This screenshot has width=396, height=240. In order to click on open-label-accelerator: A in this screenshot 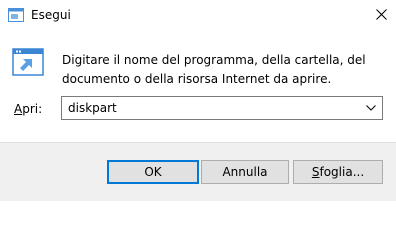, I will do `click(18, 109)`.